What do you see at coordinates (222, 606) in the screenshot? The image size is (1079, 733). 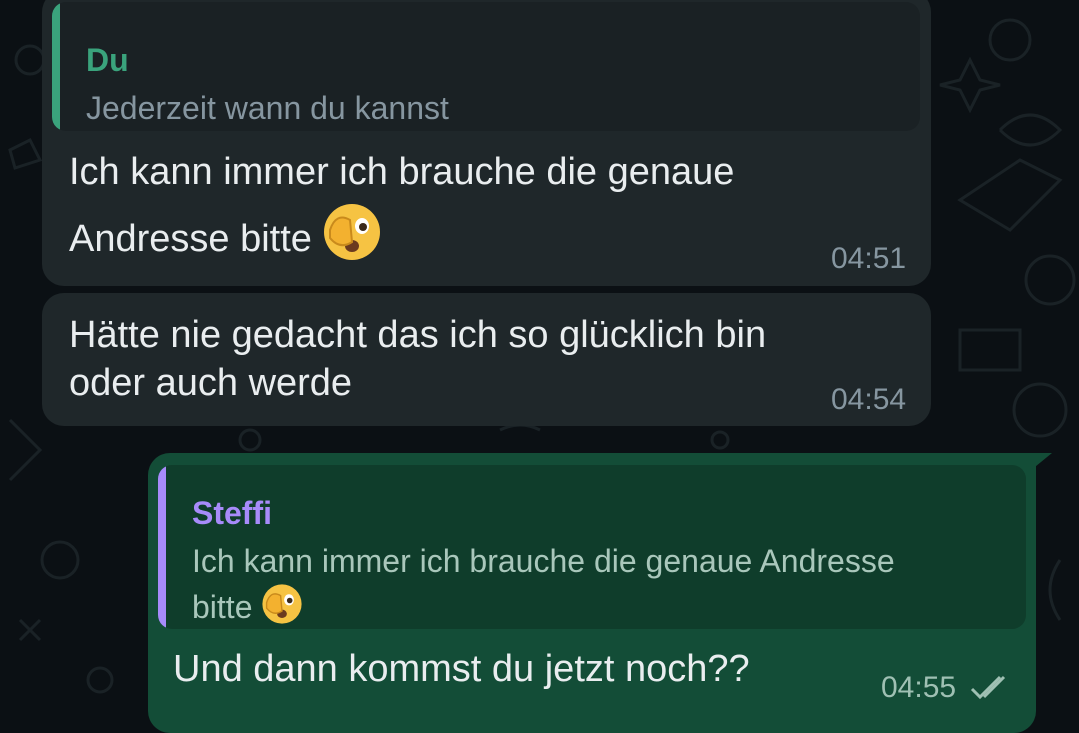 I see `quote-text: bitte` at bounding box center [222, 606].